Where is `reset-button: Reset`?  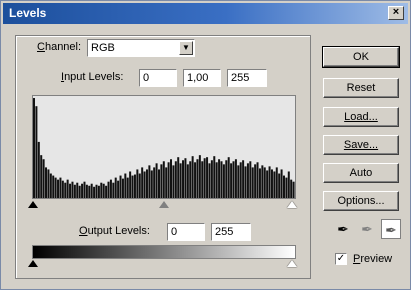
reset-button: Reset is located at coordinates (361, 88).